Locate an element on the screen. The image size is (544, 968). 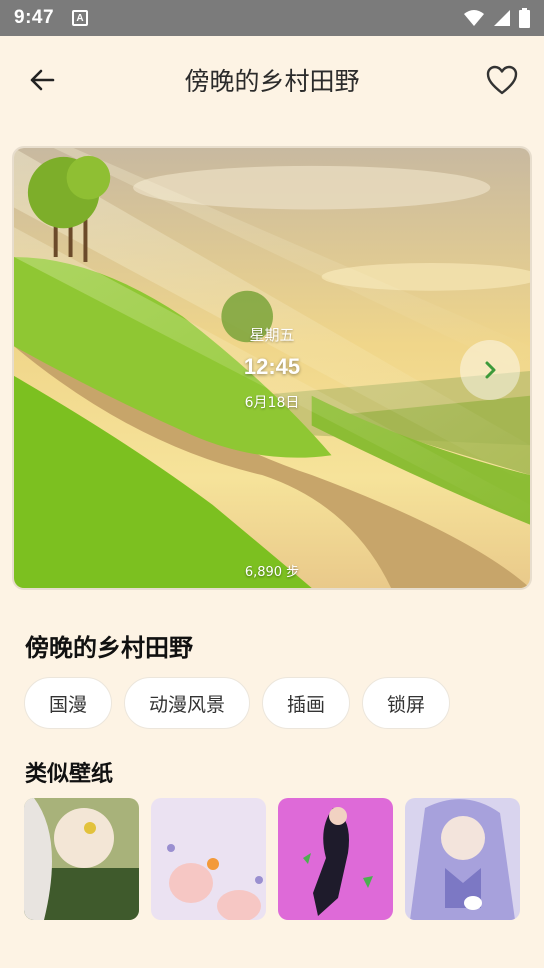
lockscreen-weekday: 星期五 is located at coordinates (272, 335).